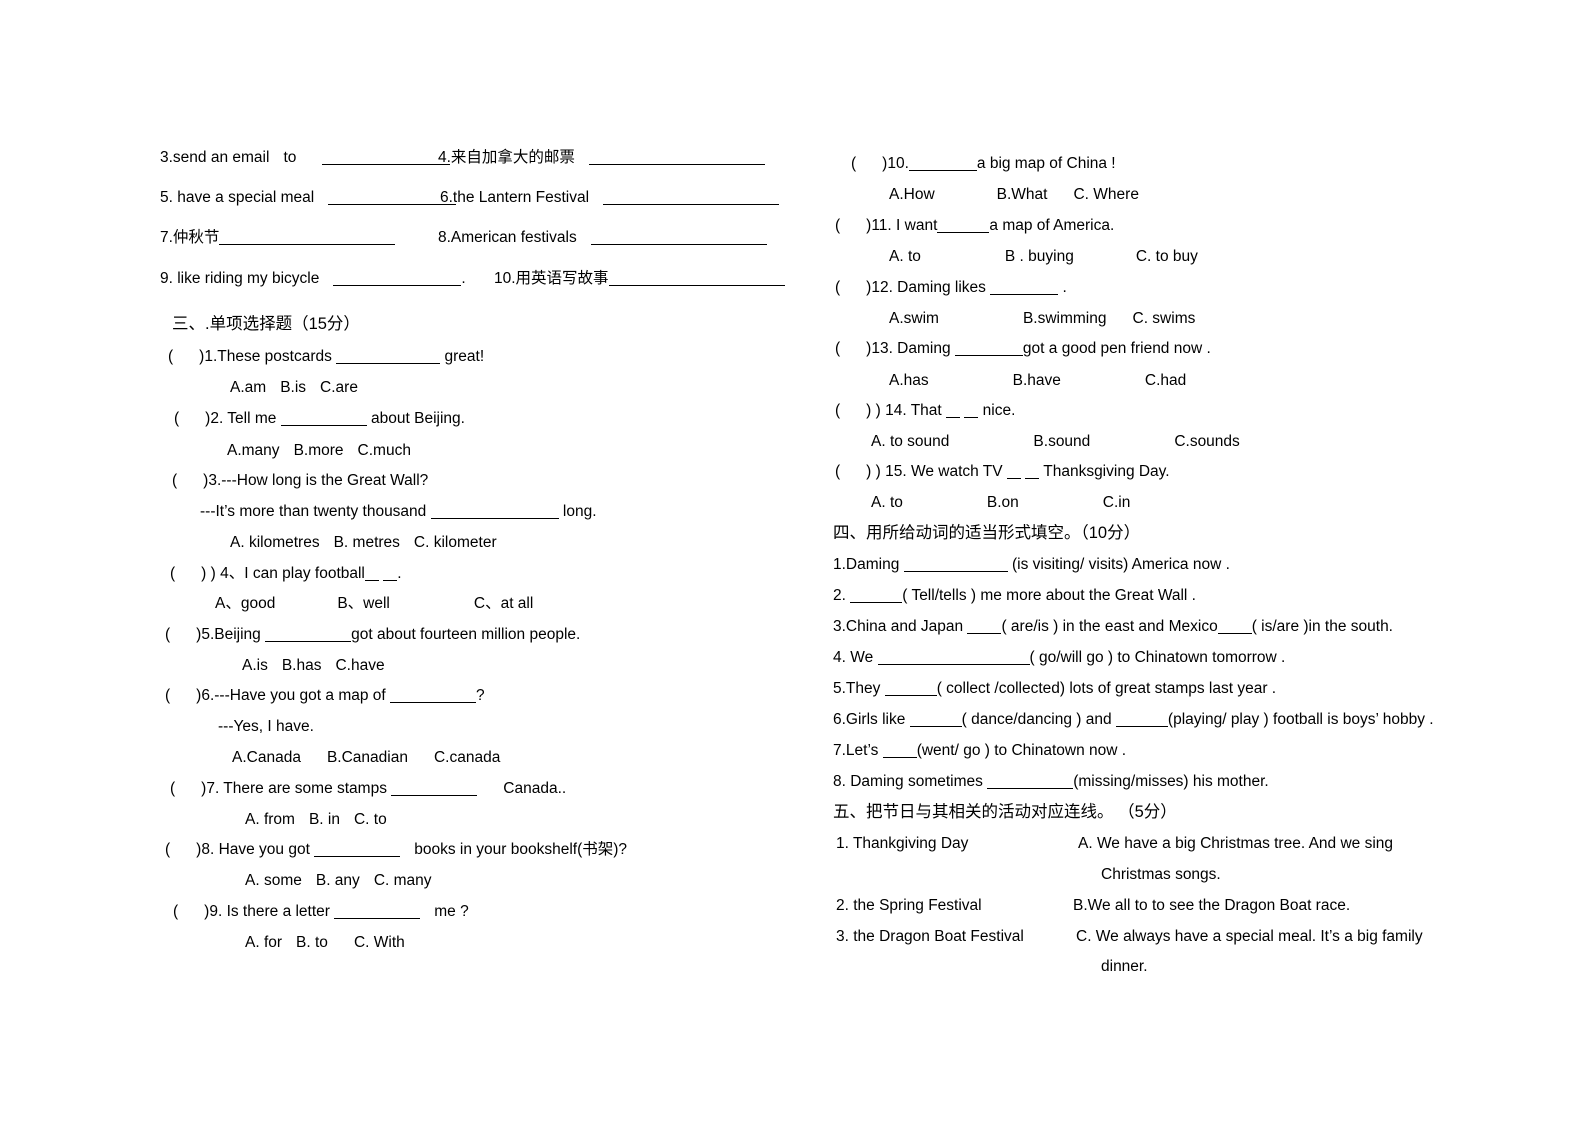 The height and width of the screenshot is (1123, 1588). Describe the element at coordinates (1065, 318) in the screenshot. I see `option-b: B.swimming` at that location.